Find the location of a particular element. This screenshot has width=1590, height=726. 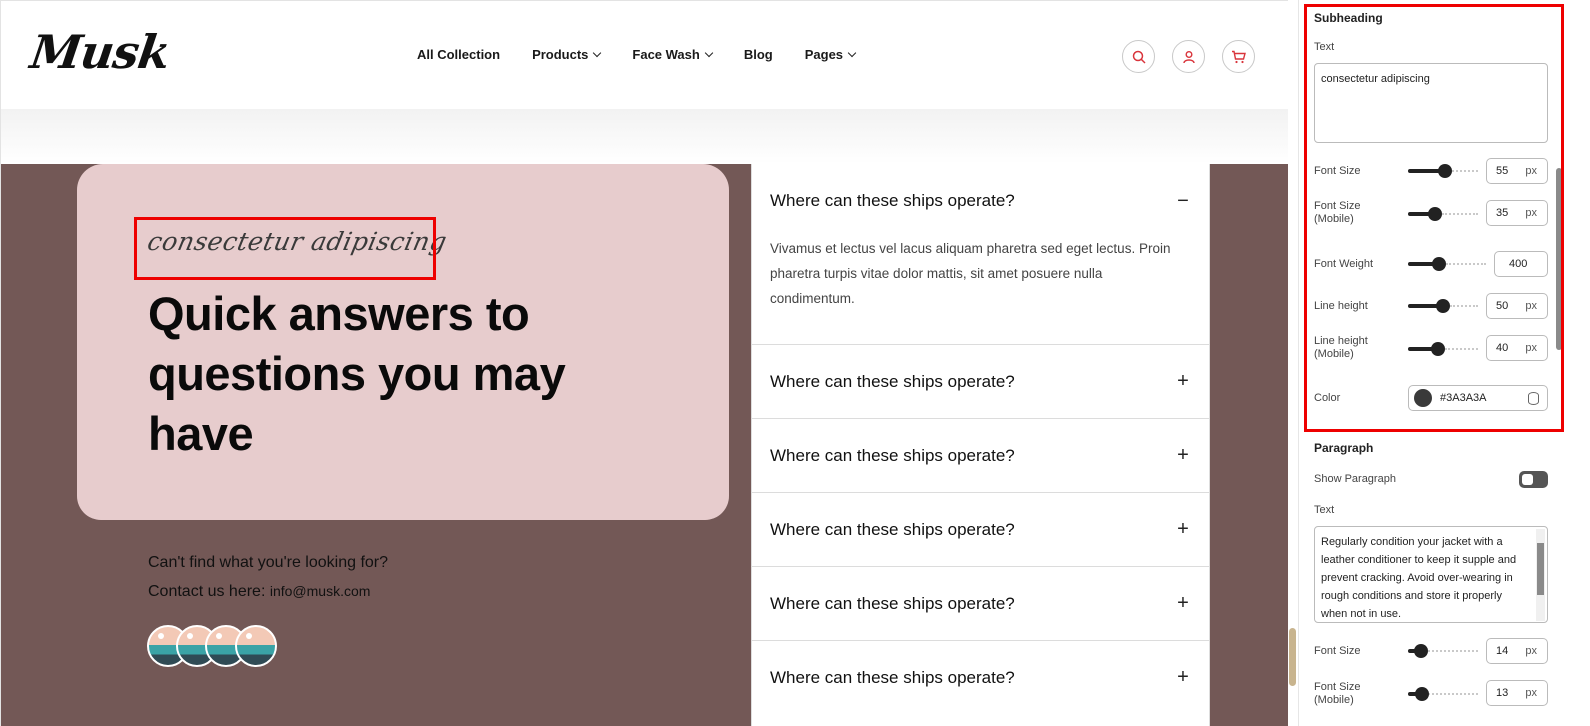

contact-email-link: info@musk.com is located at coordinates (320, 591).